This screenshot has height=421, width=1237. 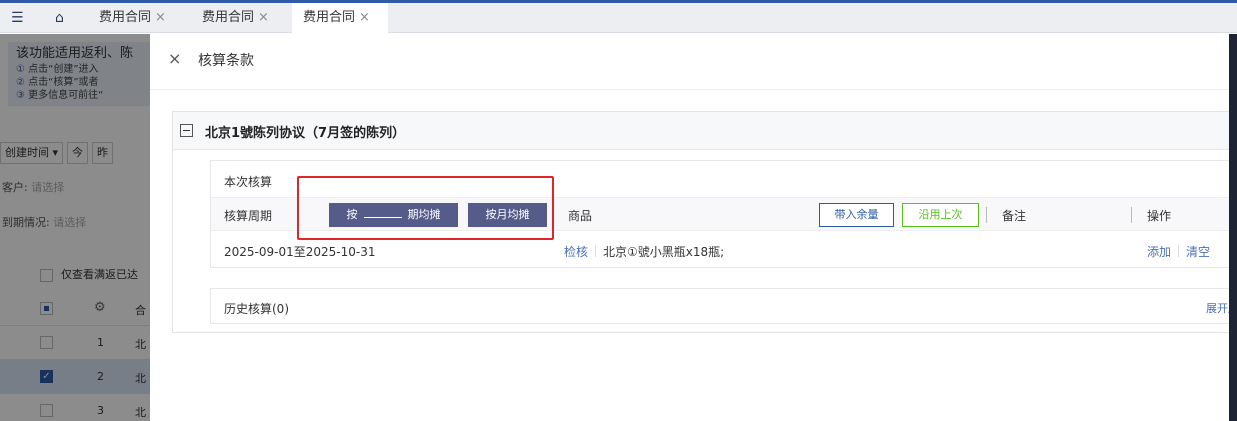 What do you see at coordinates (1233, 227) in the screenshot?
I see `window-edge` at bounding box center [1233, 227].